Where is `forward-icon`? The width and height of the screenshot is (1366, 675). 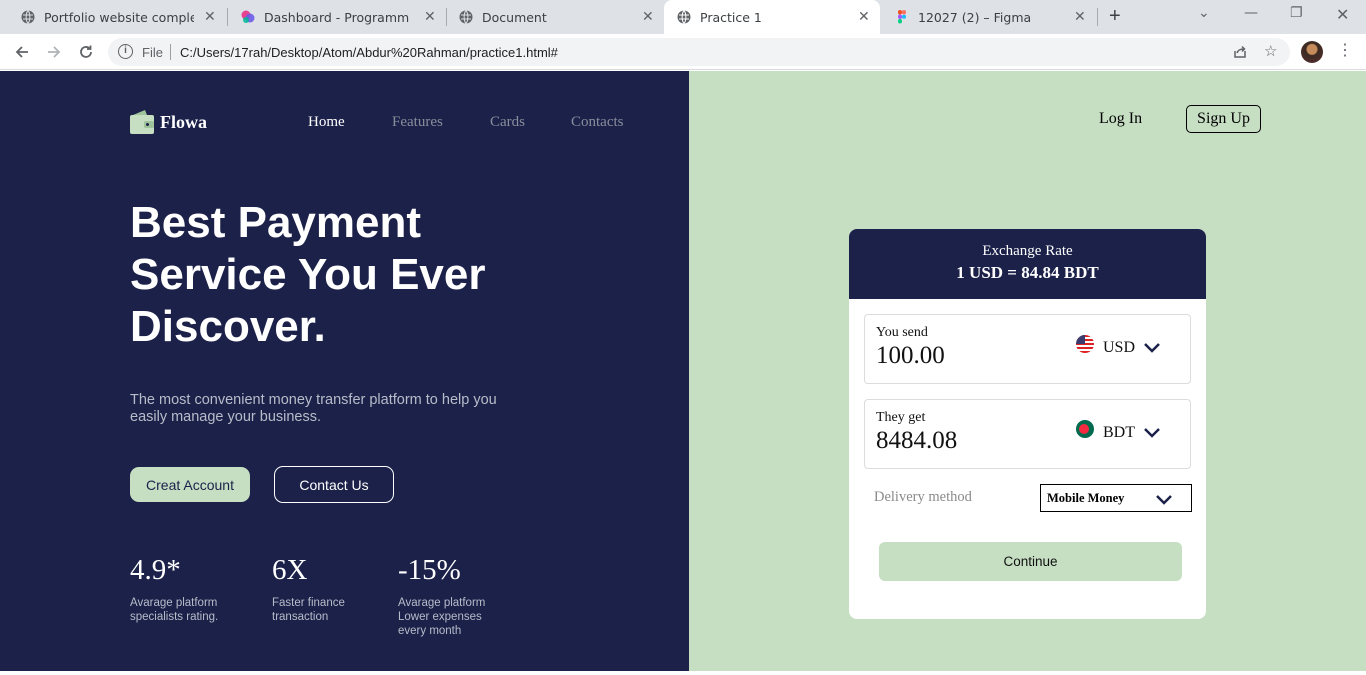 forward-icon is located at coordinates (54, 52).